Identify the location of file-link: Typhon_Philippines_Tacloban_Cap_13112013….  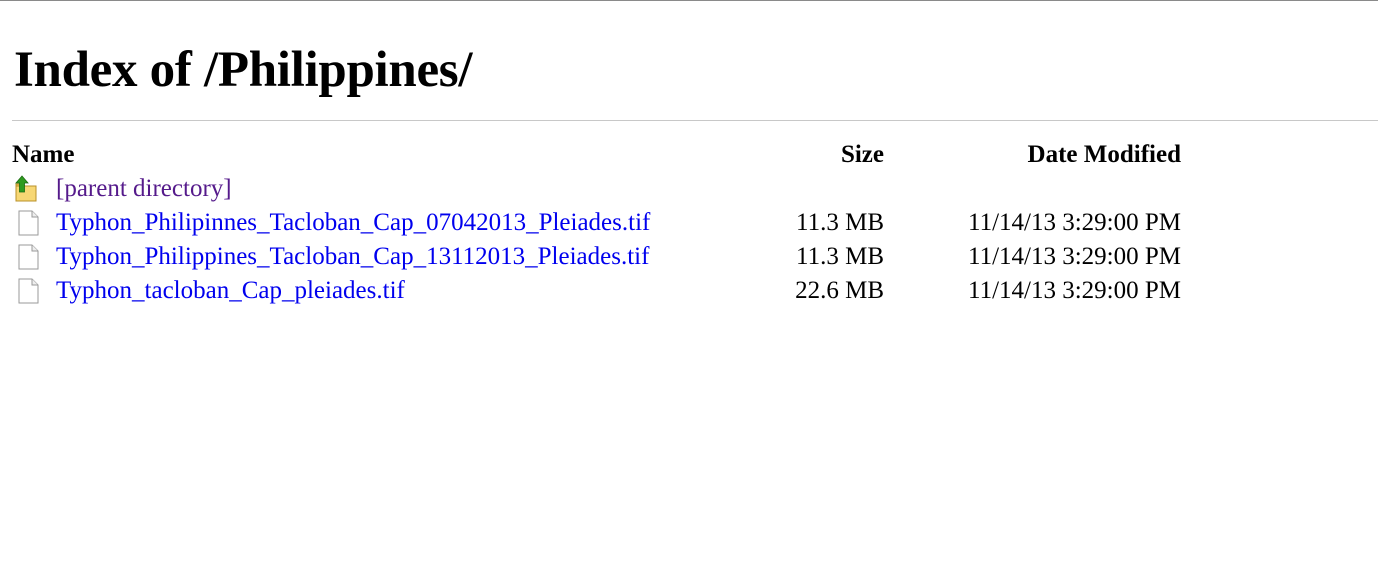
(352, 257).